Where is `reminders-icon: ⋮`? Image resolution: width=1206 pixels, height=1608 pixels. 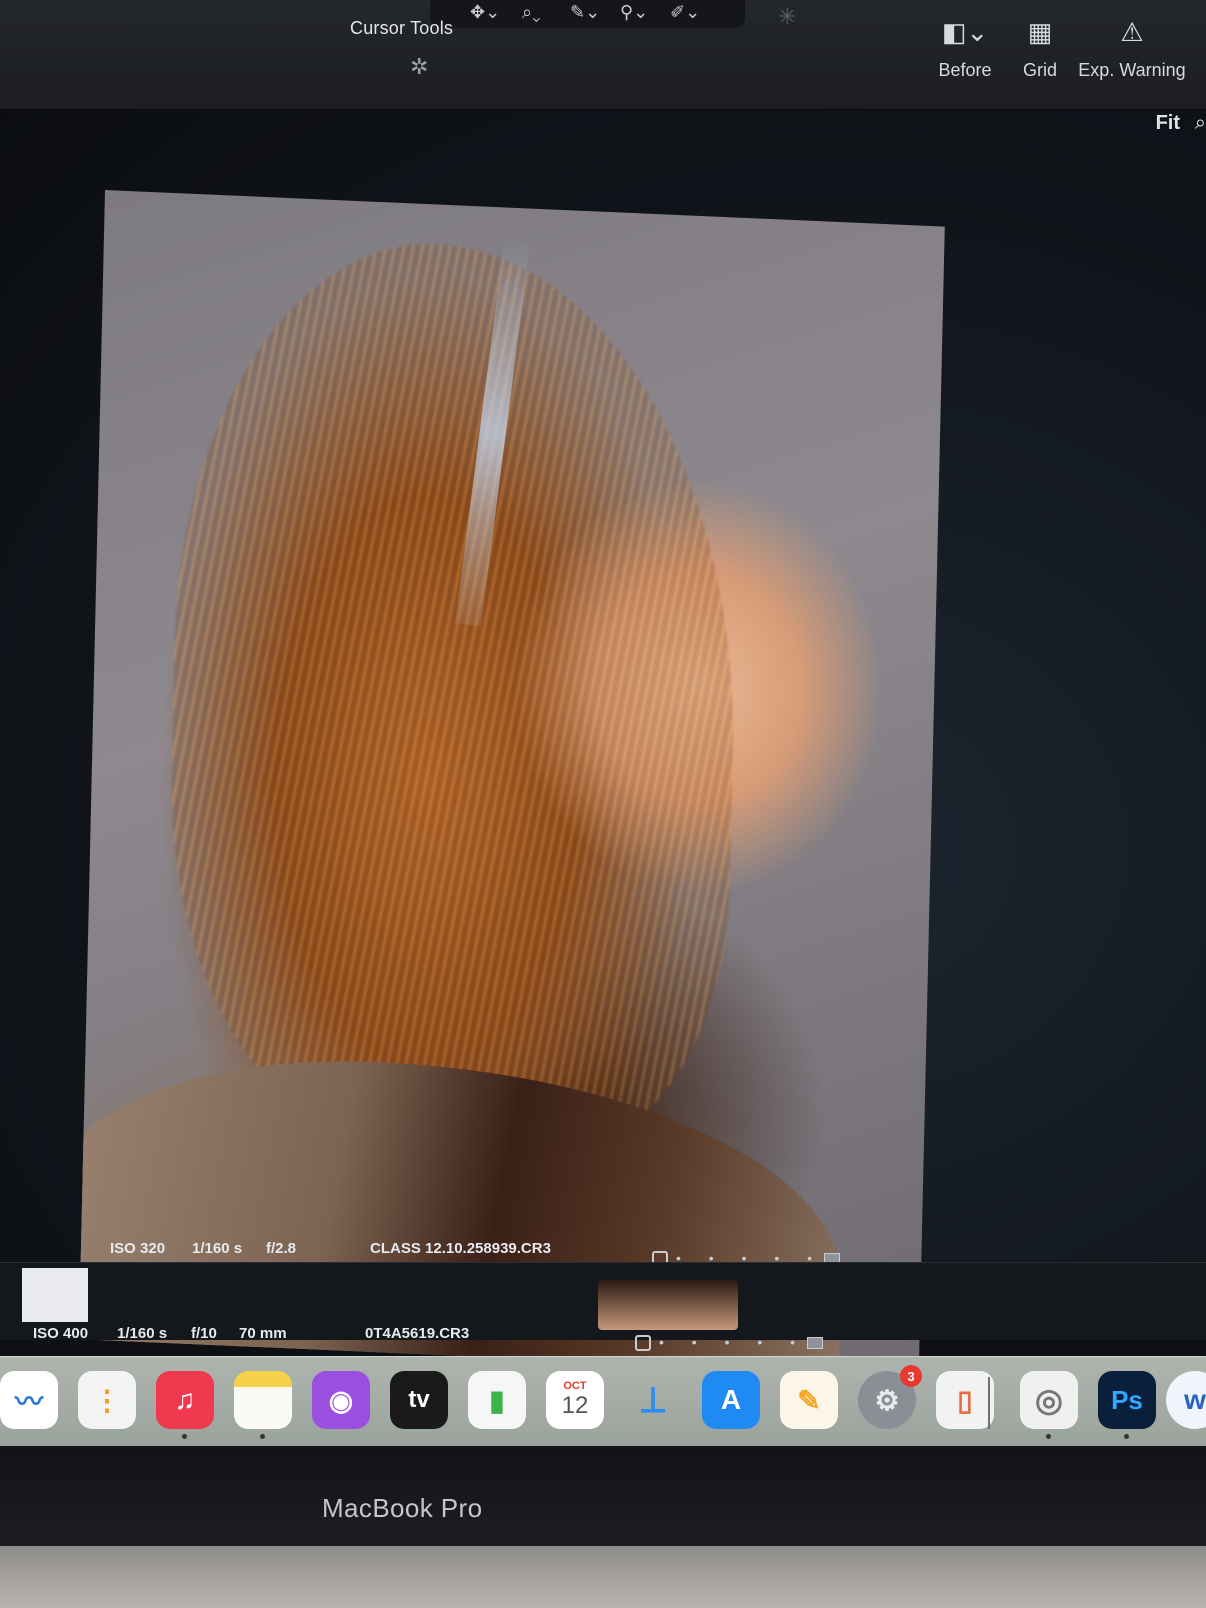 reminders-icon: ⋮ is located at coordinates (107, 1400).